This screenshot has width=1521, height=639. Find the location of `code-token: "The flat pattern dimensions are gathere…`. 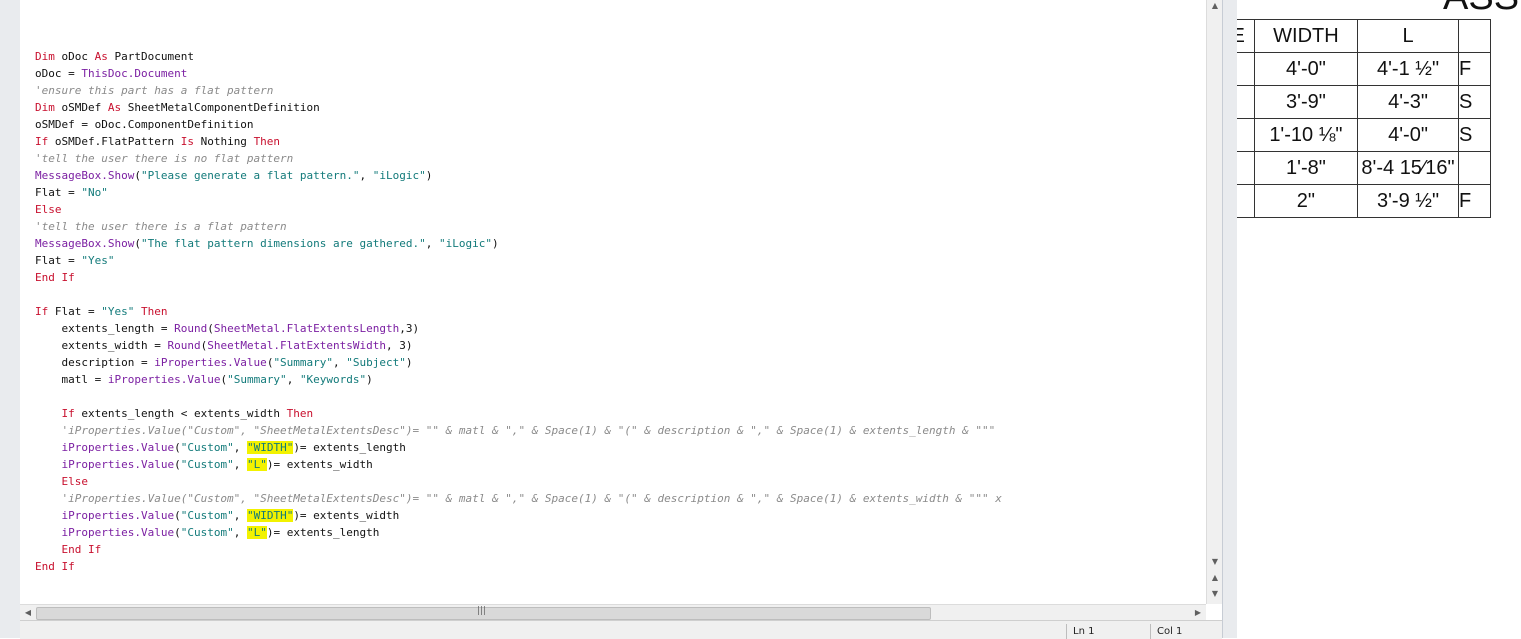

code-token: "The flat pattern dimensions are gathere… is located at coordinates (283, 243).